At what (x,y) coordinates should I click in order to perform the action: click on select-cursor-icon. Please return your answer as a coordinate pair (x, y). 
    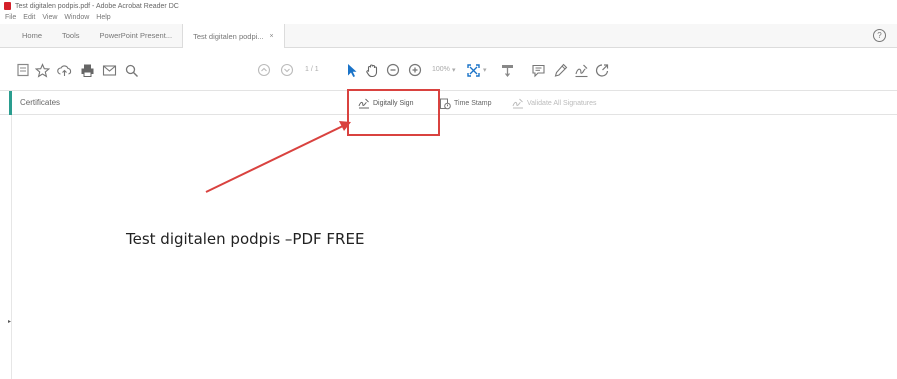
    Looking at the image, I should click on (352, 70).